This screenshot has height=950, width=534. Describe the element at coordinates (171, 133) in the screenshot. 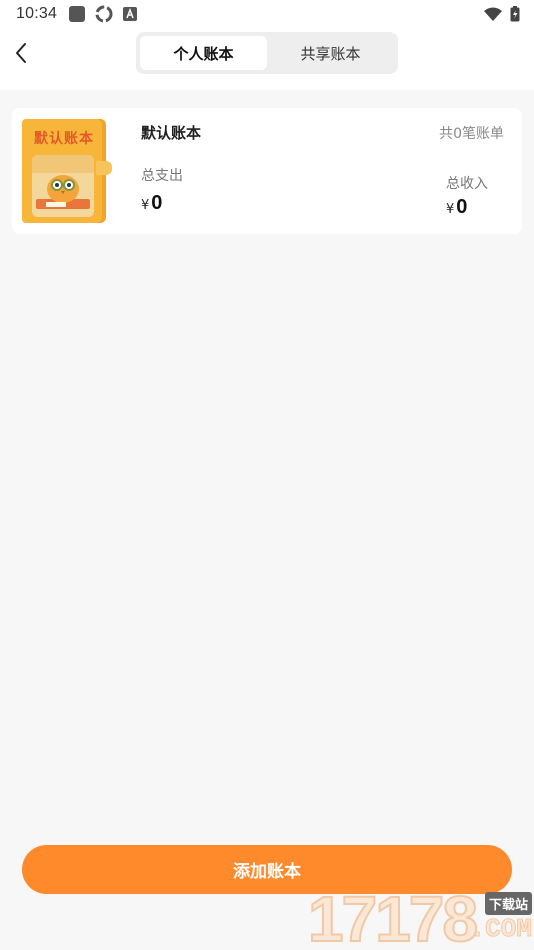

I see `ledger-name: 默认账本` at that location.